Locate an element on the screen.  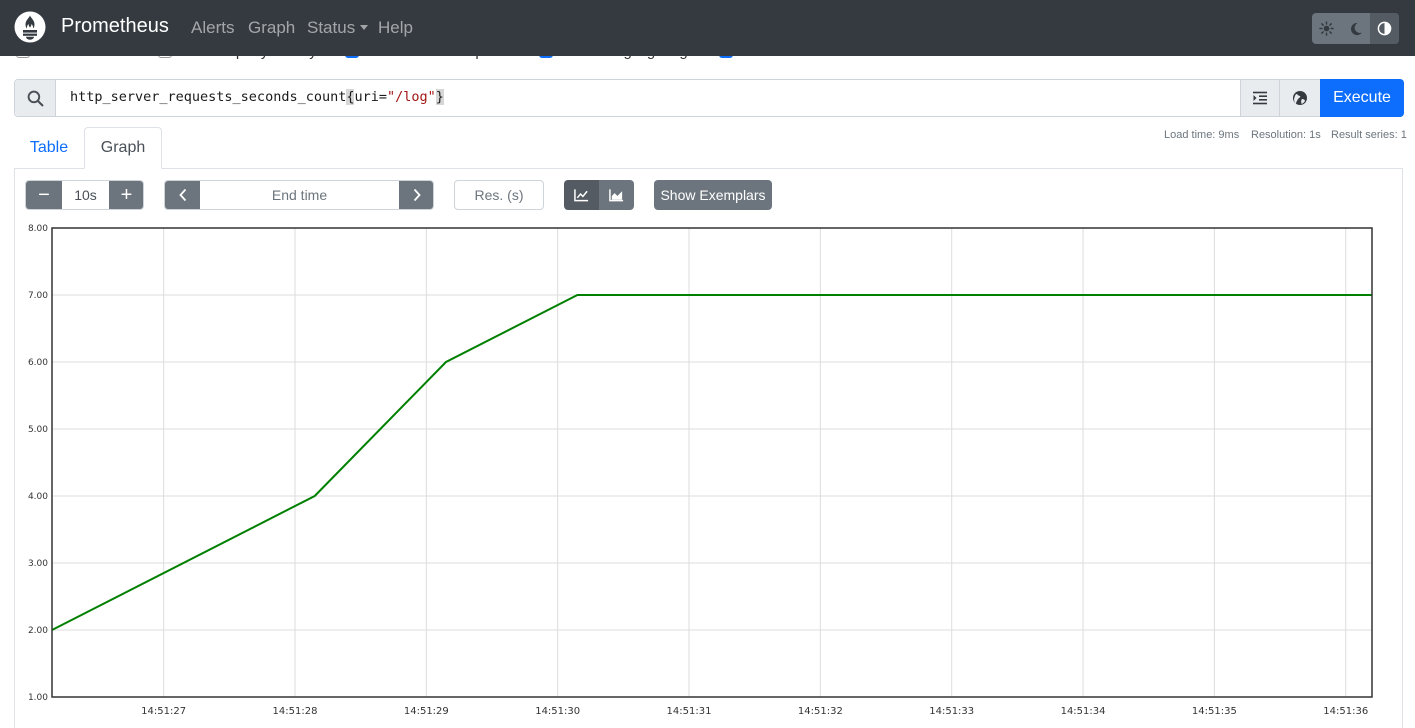
moon-icon is located at coordinates (1356, 28).